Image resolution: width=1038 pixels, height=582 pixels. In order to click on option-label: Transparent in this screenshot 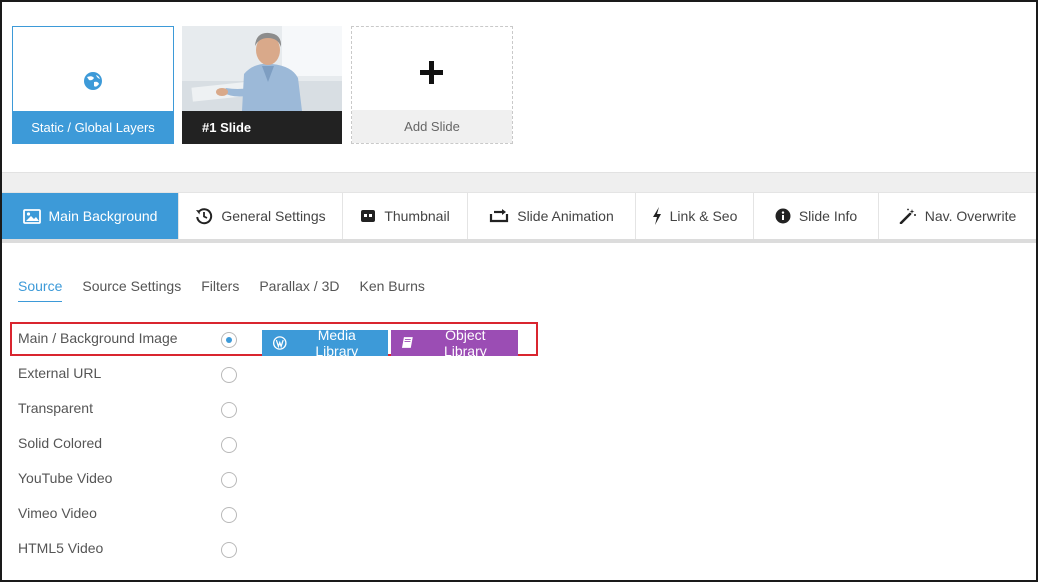, I will do `click(55, 408)`.